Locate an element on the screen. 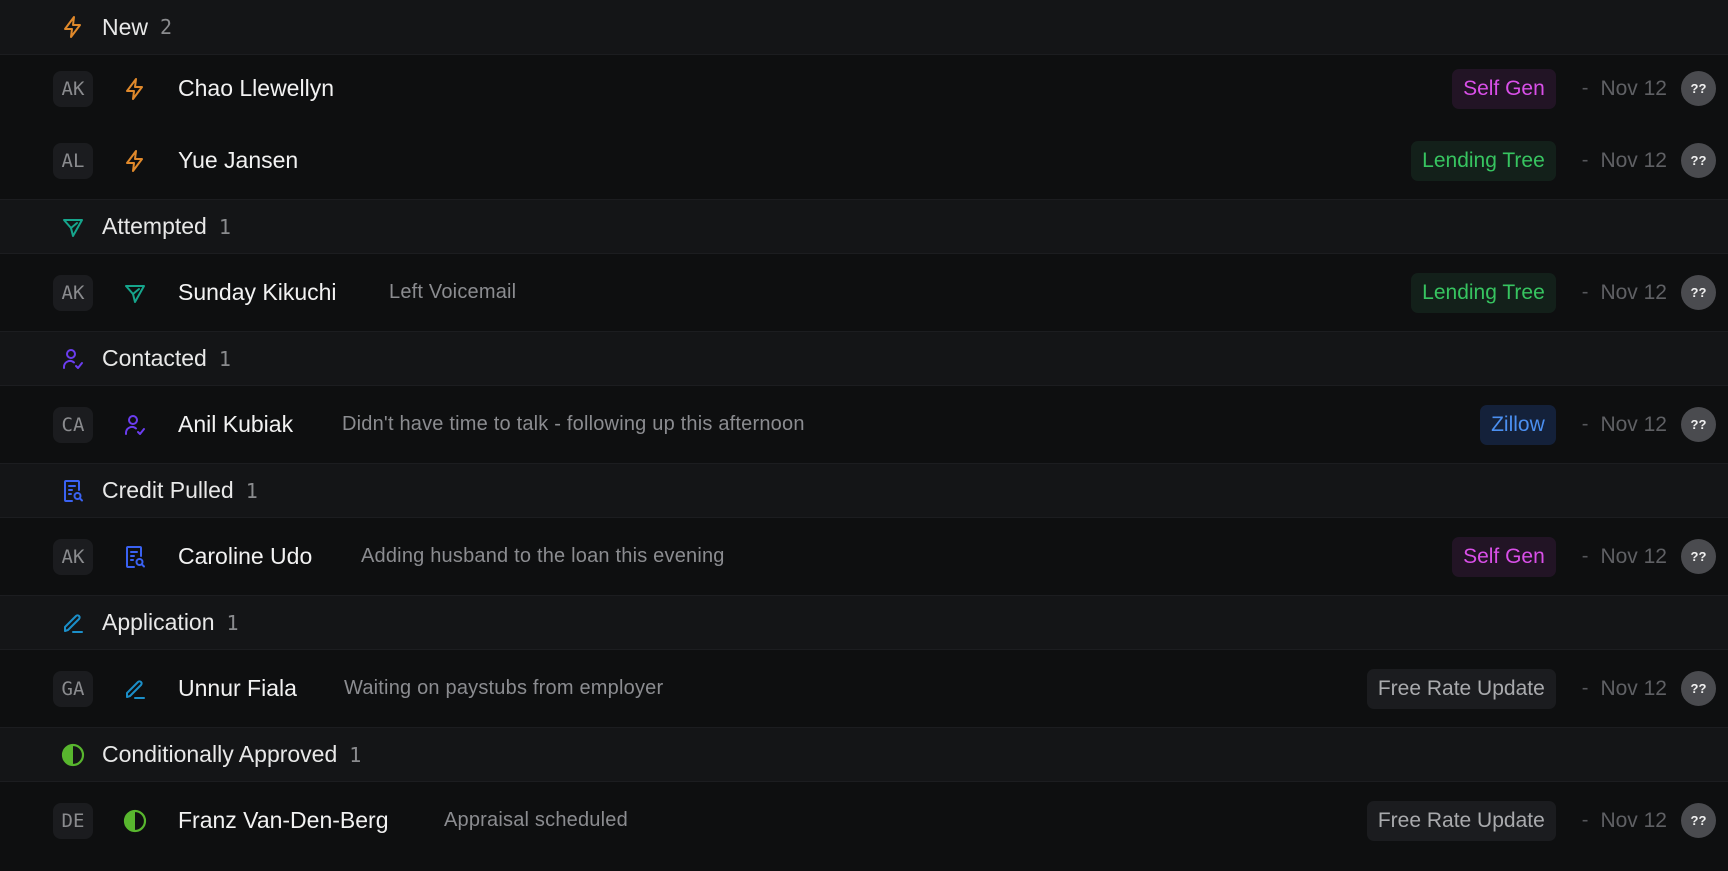 This screenshot has height=871, width=1728. lead-name: Franz Van-Den-Berg is located at coordinates (283, 820).